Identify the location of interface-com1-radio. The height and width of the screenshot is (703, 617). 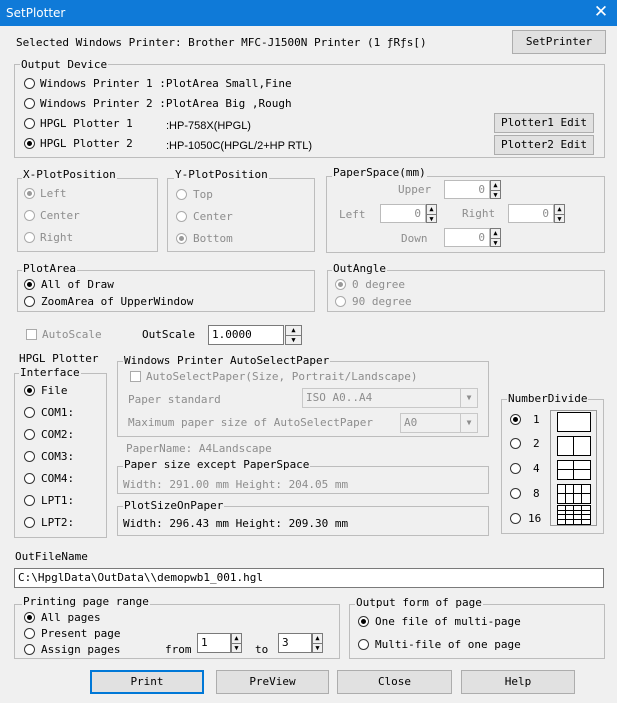
(29, 412).